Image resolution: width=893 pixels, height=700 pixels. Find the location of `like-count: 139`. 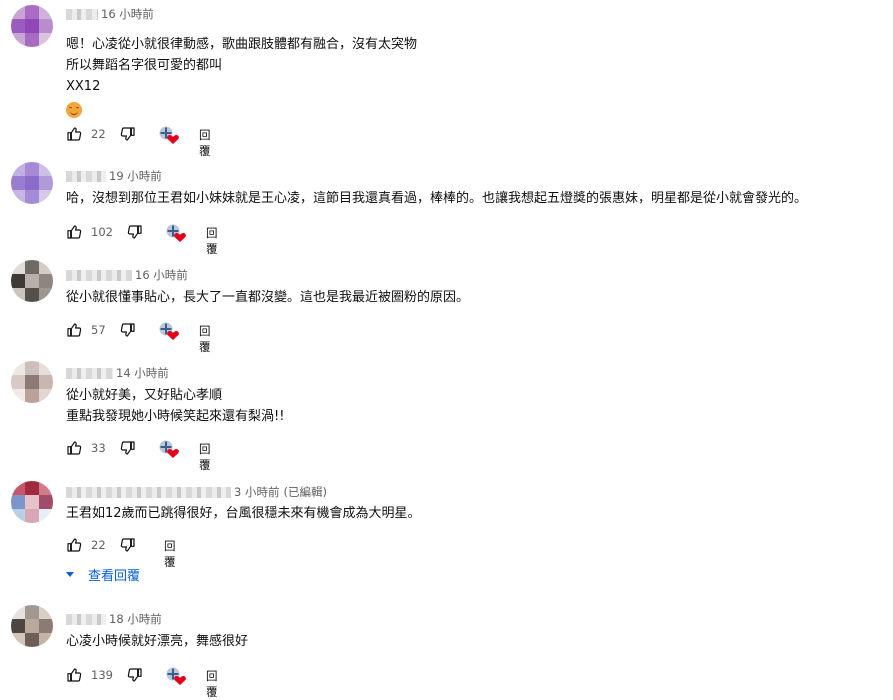

like-count: 139 is located at coordinates (102, 675).